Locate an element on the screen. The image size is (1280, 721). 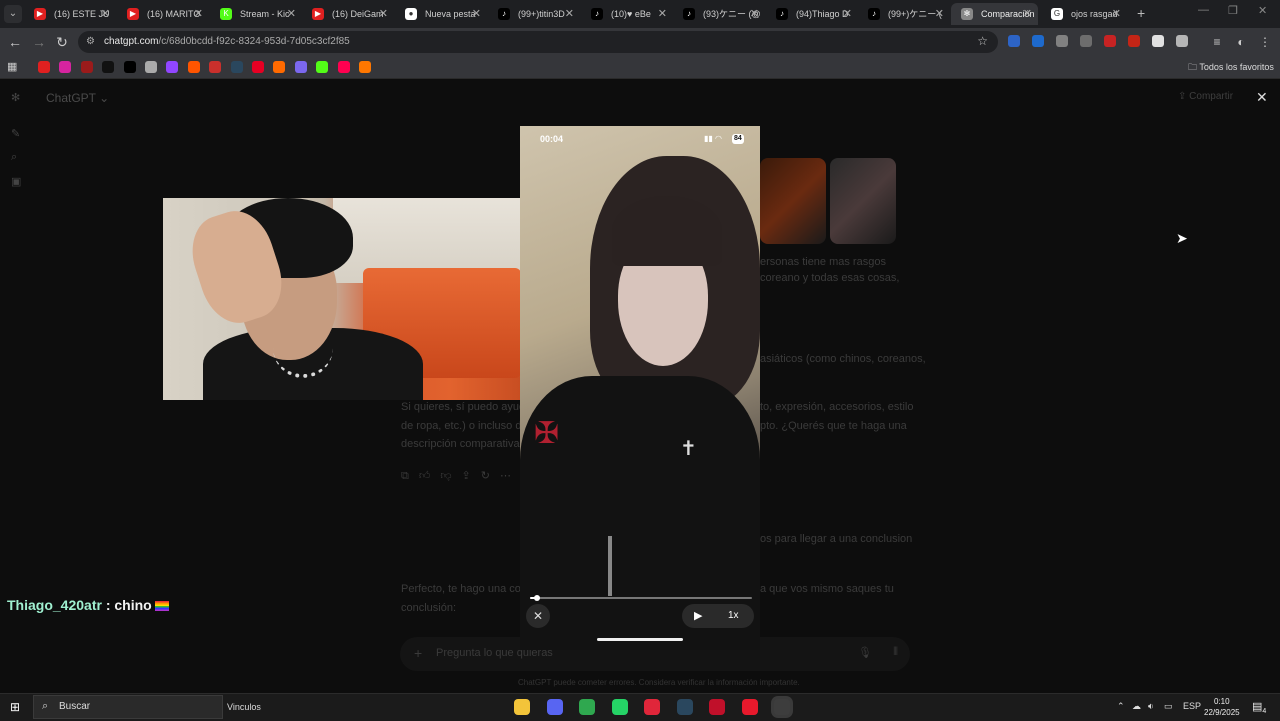
browser-tab: K Stream - Kic ✕ is located at coordinates (256, 14).